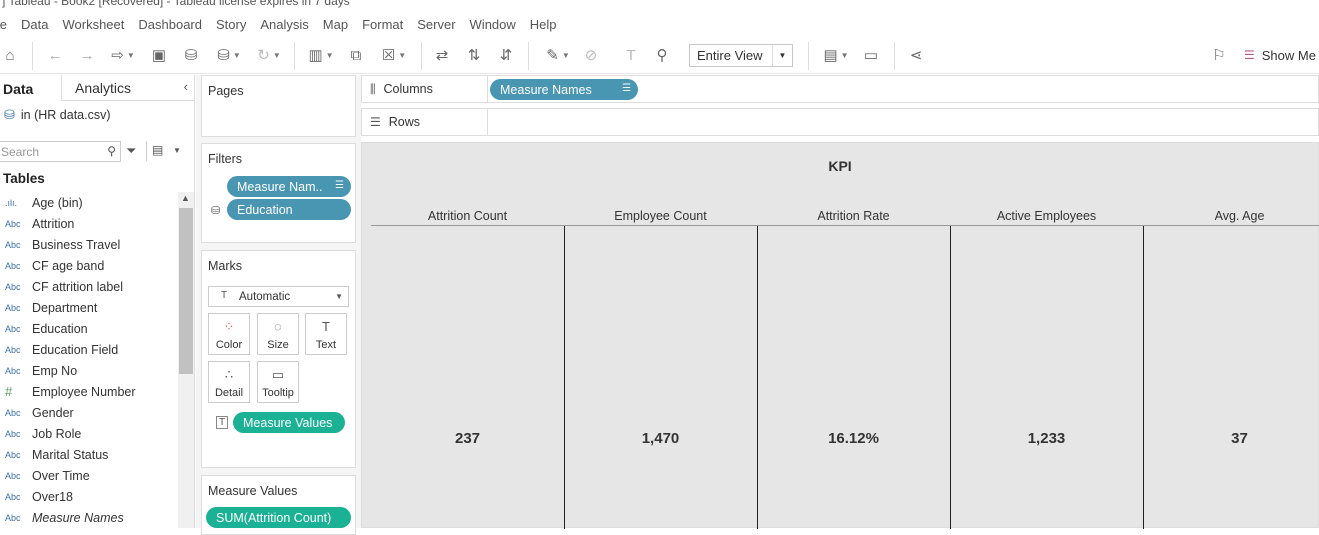 This screenshot has height=535, width=1319. I want to click on field-list-scrollbar: ▲, so click(186, 360).